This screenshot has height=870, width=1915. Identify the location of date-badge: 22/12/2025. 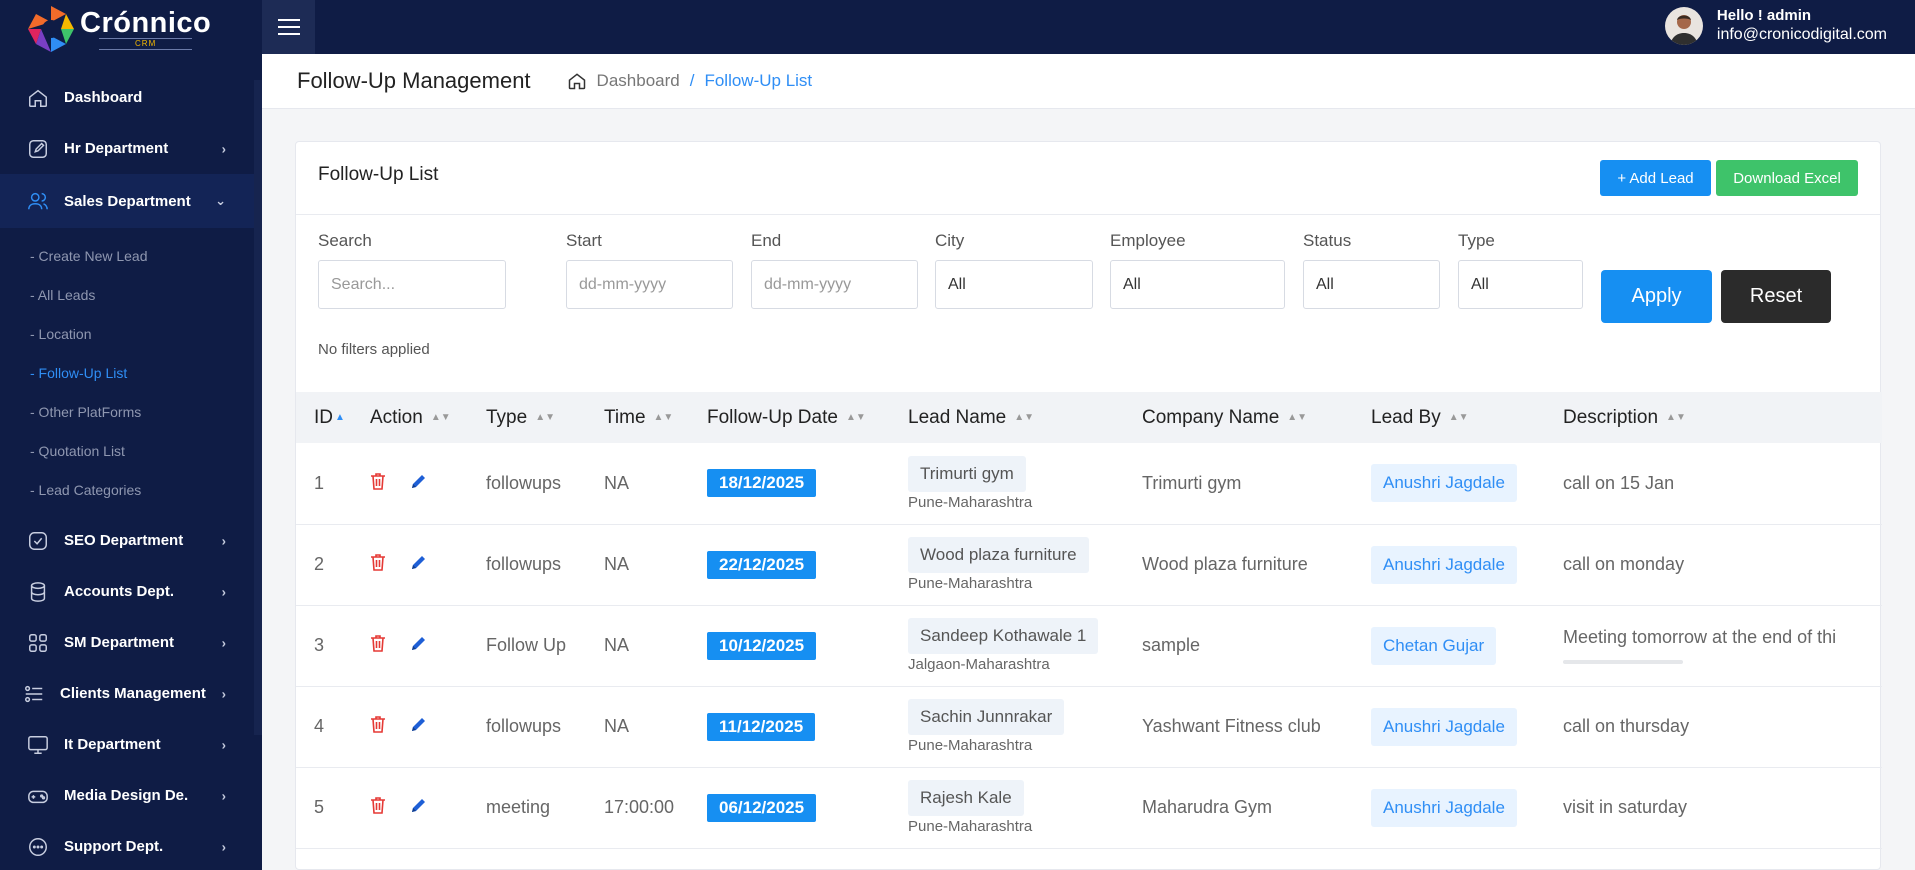
(762, 564).